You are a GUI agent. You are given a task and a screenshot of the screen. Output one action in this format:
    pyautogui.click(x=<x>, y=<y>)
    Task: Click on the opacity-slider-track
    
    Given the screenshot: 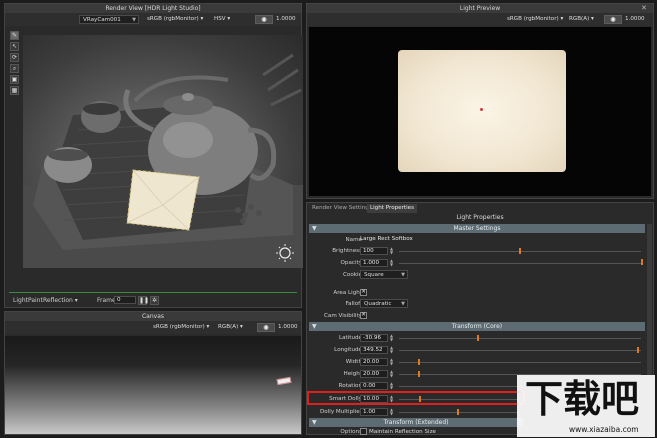 What is the action you would take?
    pyautogui.click(x=520, y=263)
    